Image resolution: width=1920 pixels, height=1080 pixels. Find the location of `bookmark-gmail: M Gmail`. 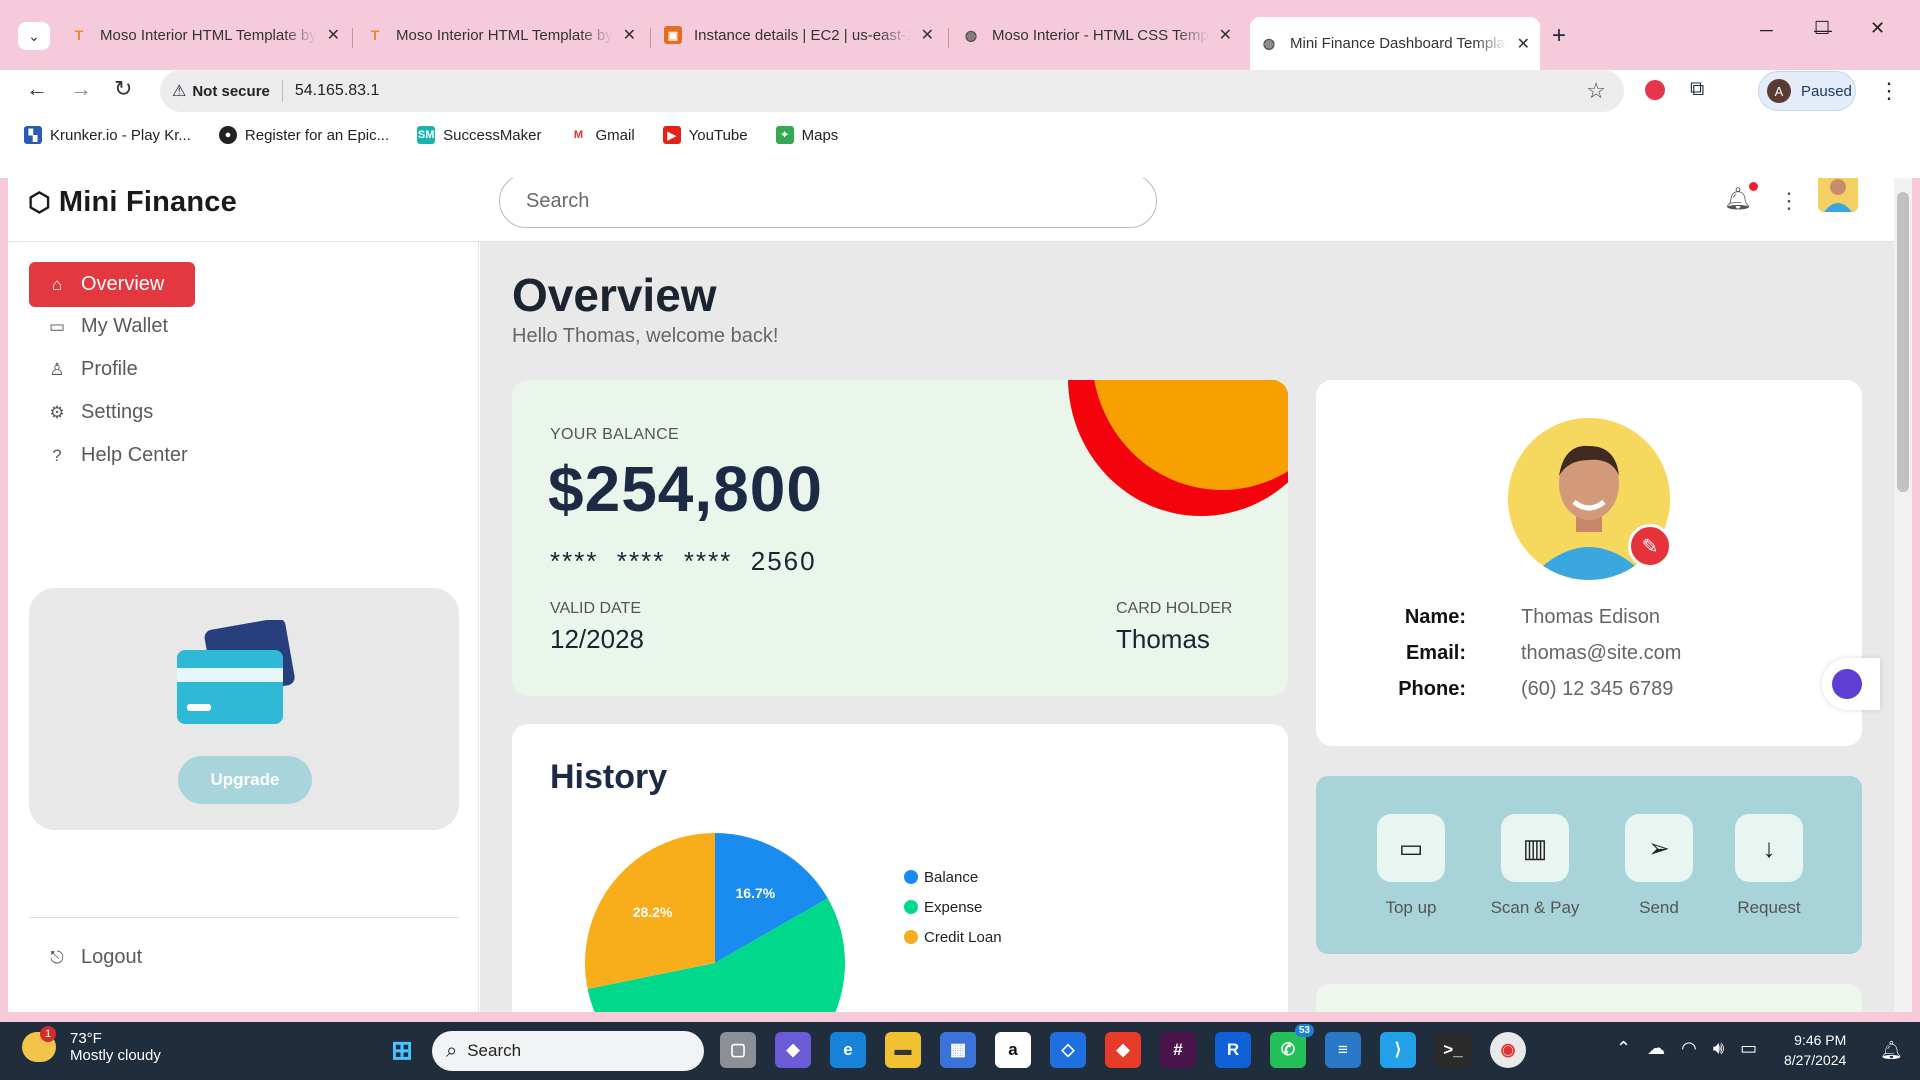

bookmark-gmail: M Gmail is located at coordinates (602, 135).